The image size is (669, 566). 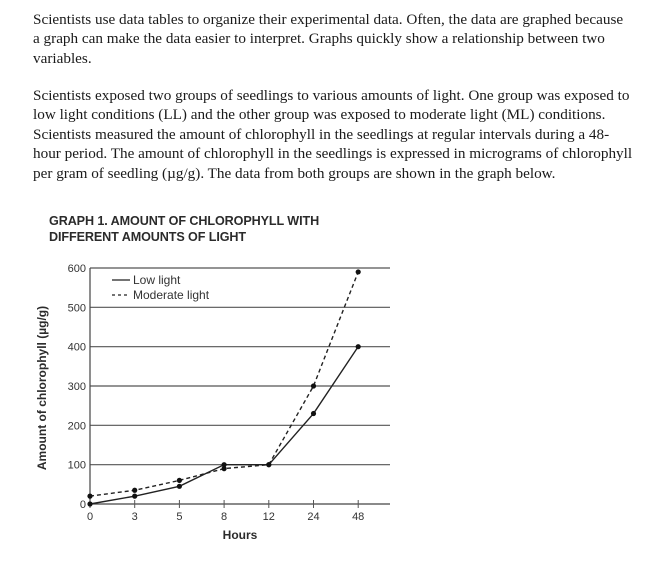 What do you see at coordinates (171, 295) in the screenshot?
I see `legend-label: Moderate light` at bounding box center [171, 295].